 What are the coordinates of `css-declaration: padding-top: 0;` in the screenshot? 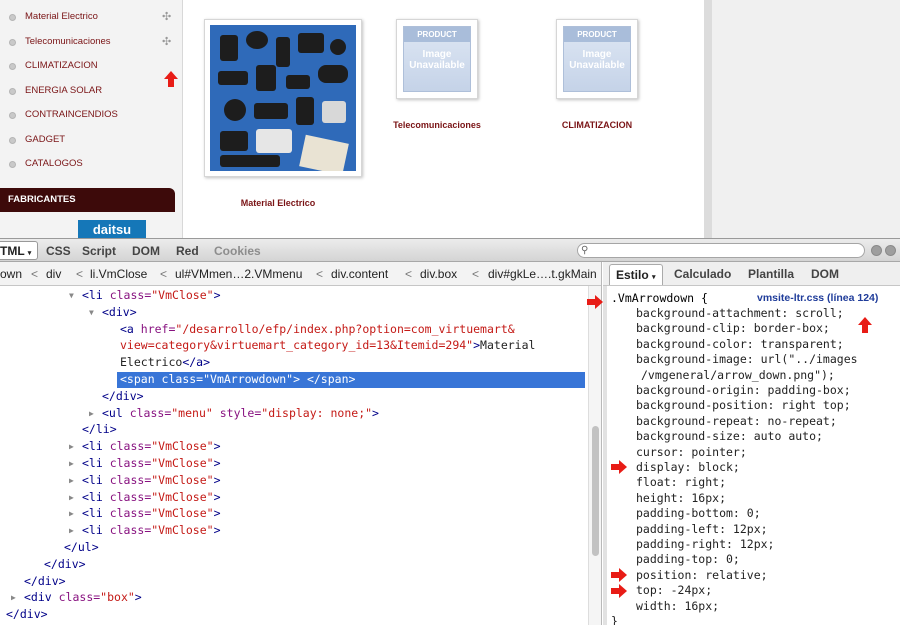 It's located at (688, 559).